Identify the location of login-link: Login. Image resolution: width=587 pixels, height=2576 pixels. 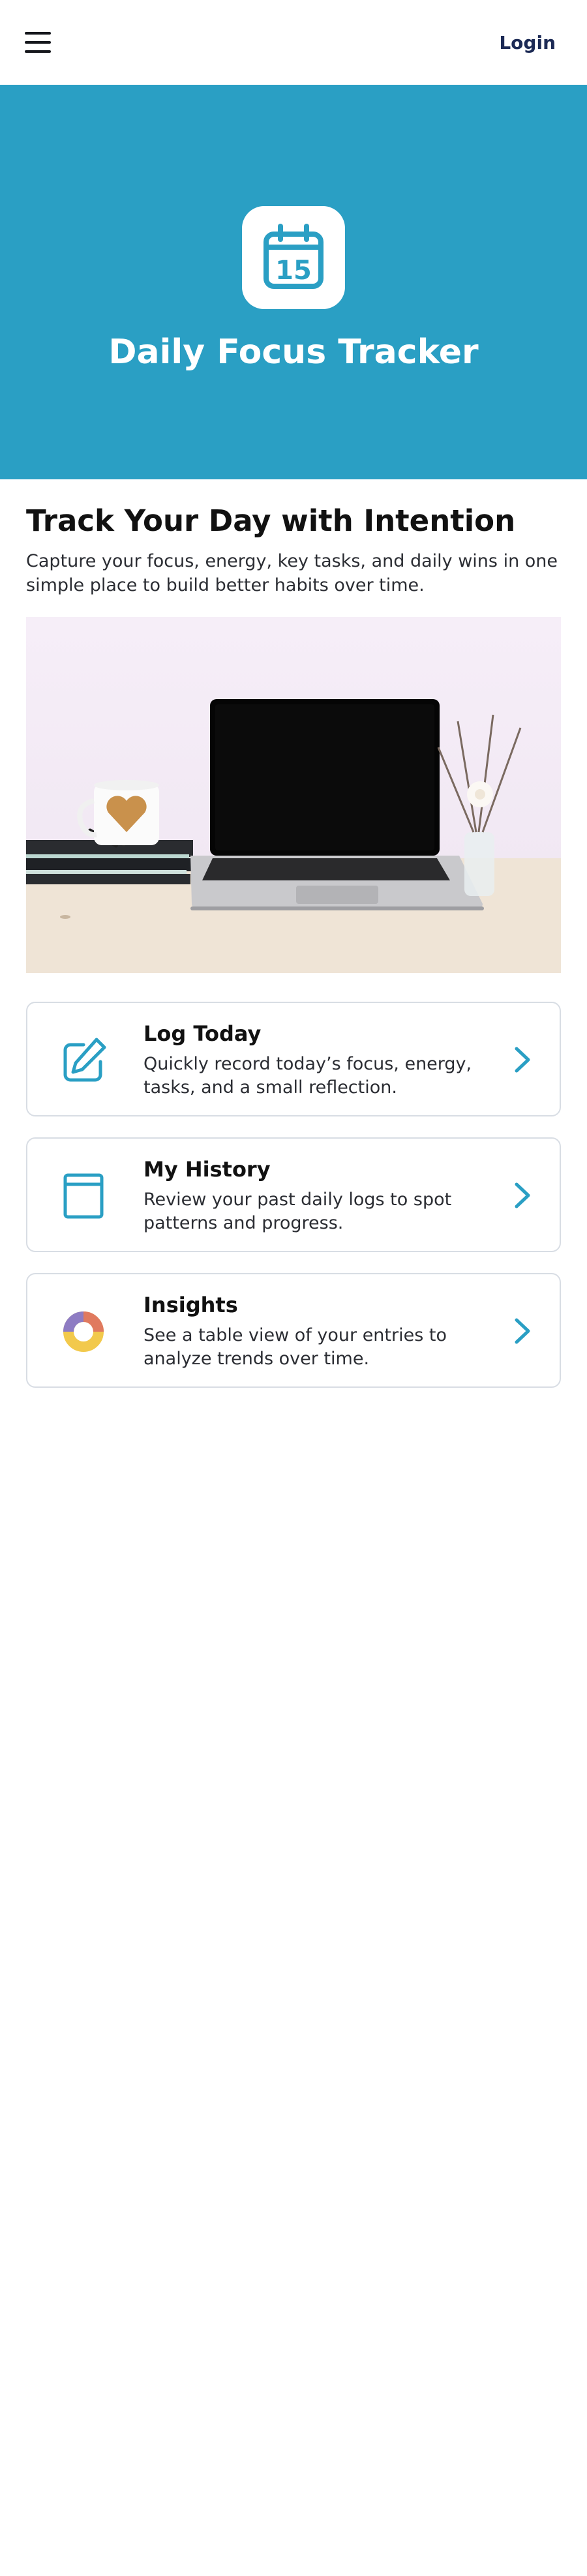
(527, 42).